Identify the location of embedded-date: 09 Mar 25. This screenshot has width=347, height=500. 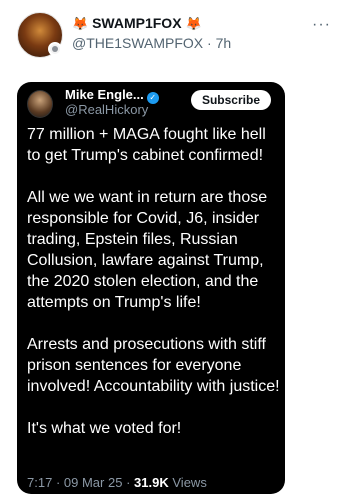
(93, 482).